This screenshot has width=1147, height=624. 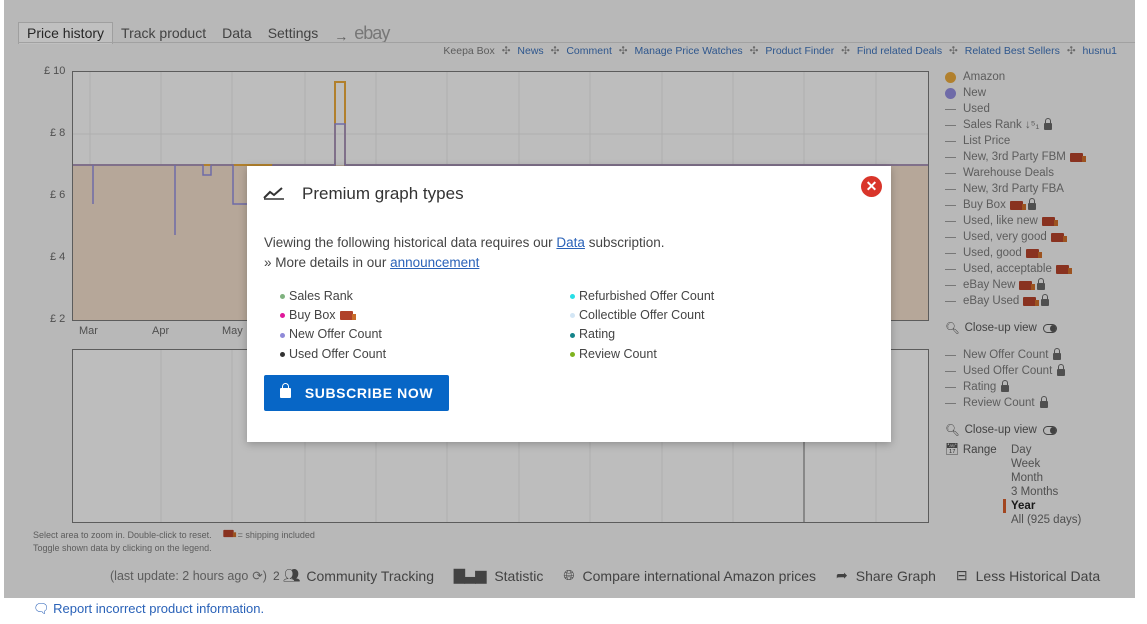 What do you see at coordinates (159, 608) in the screenshot?
I see `report-label: Report incorrect product information.` at bounding box center [159, 608].